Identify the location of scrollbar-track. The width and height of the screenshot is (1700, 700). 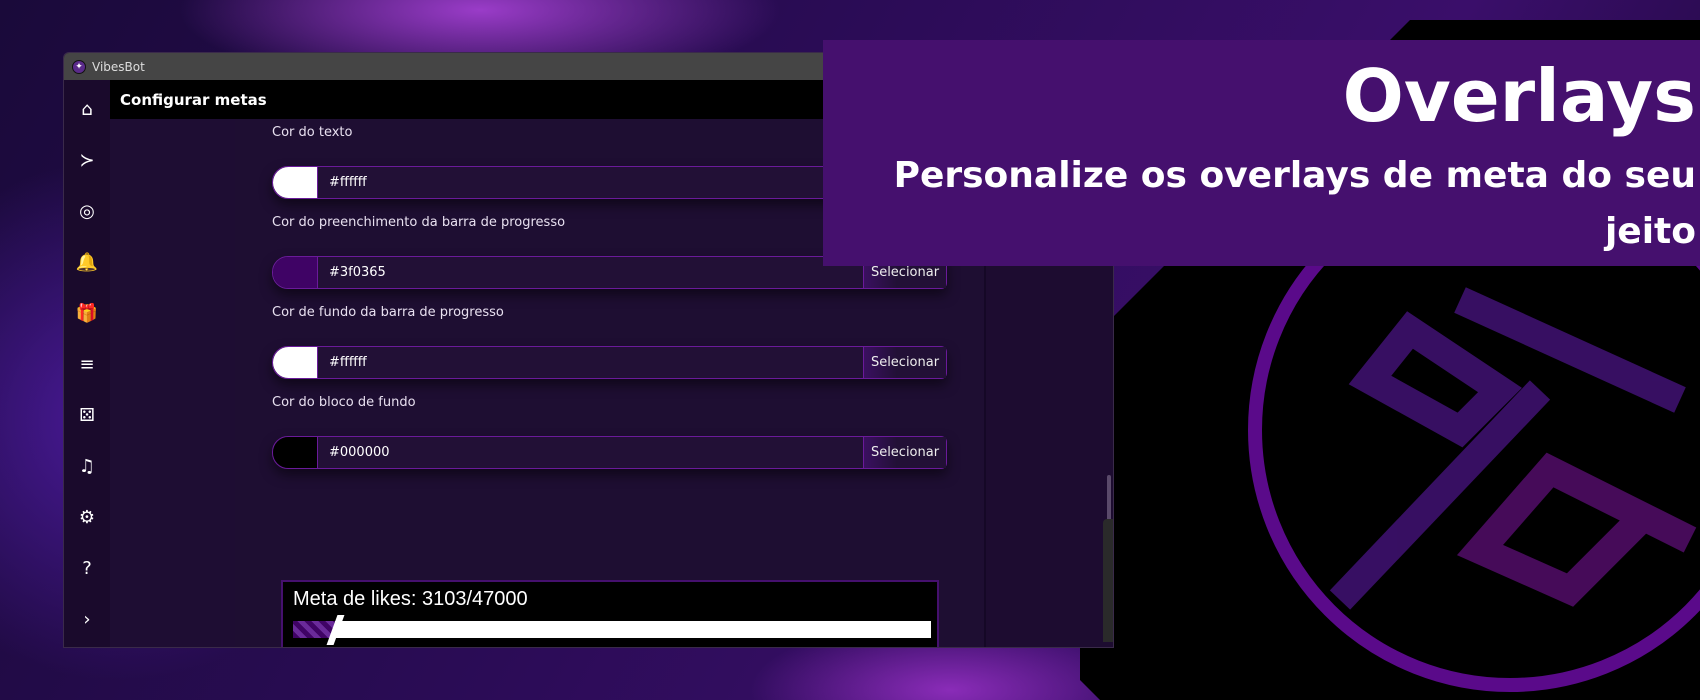
(1108, 580).